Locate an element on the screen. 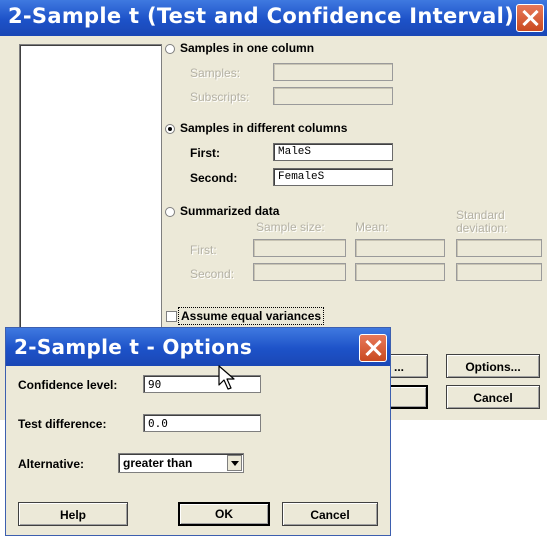 This screenshot has height=536, width=547. second-stddev-field is located at coordinates (499, 272).